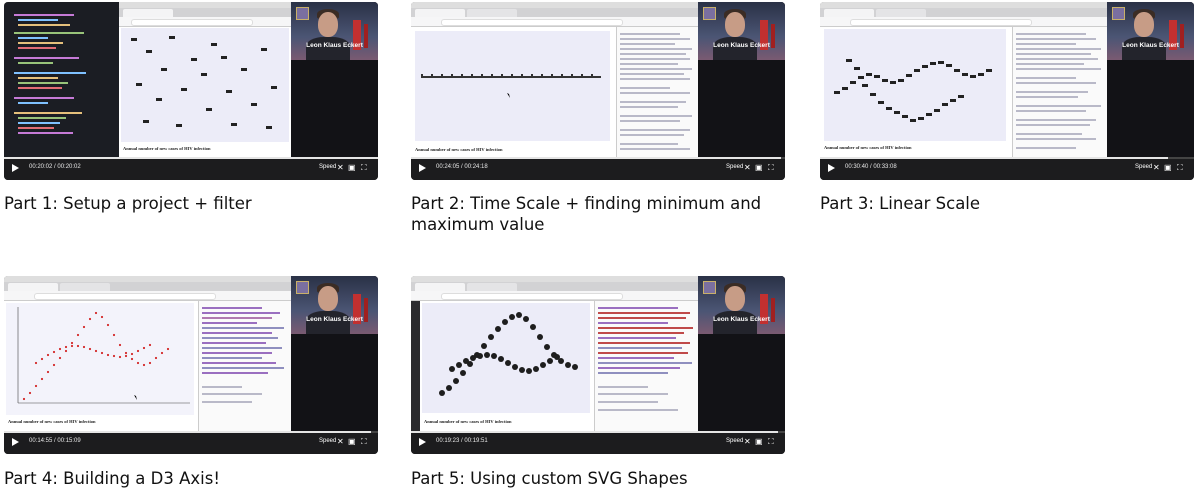  I want to click on time-display: 00:30:40 / 00:33:08, so click(871, 167).